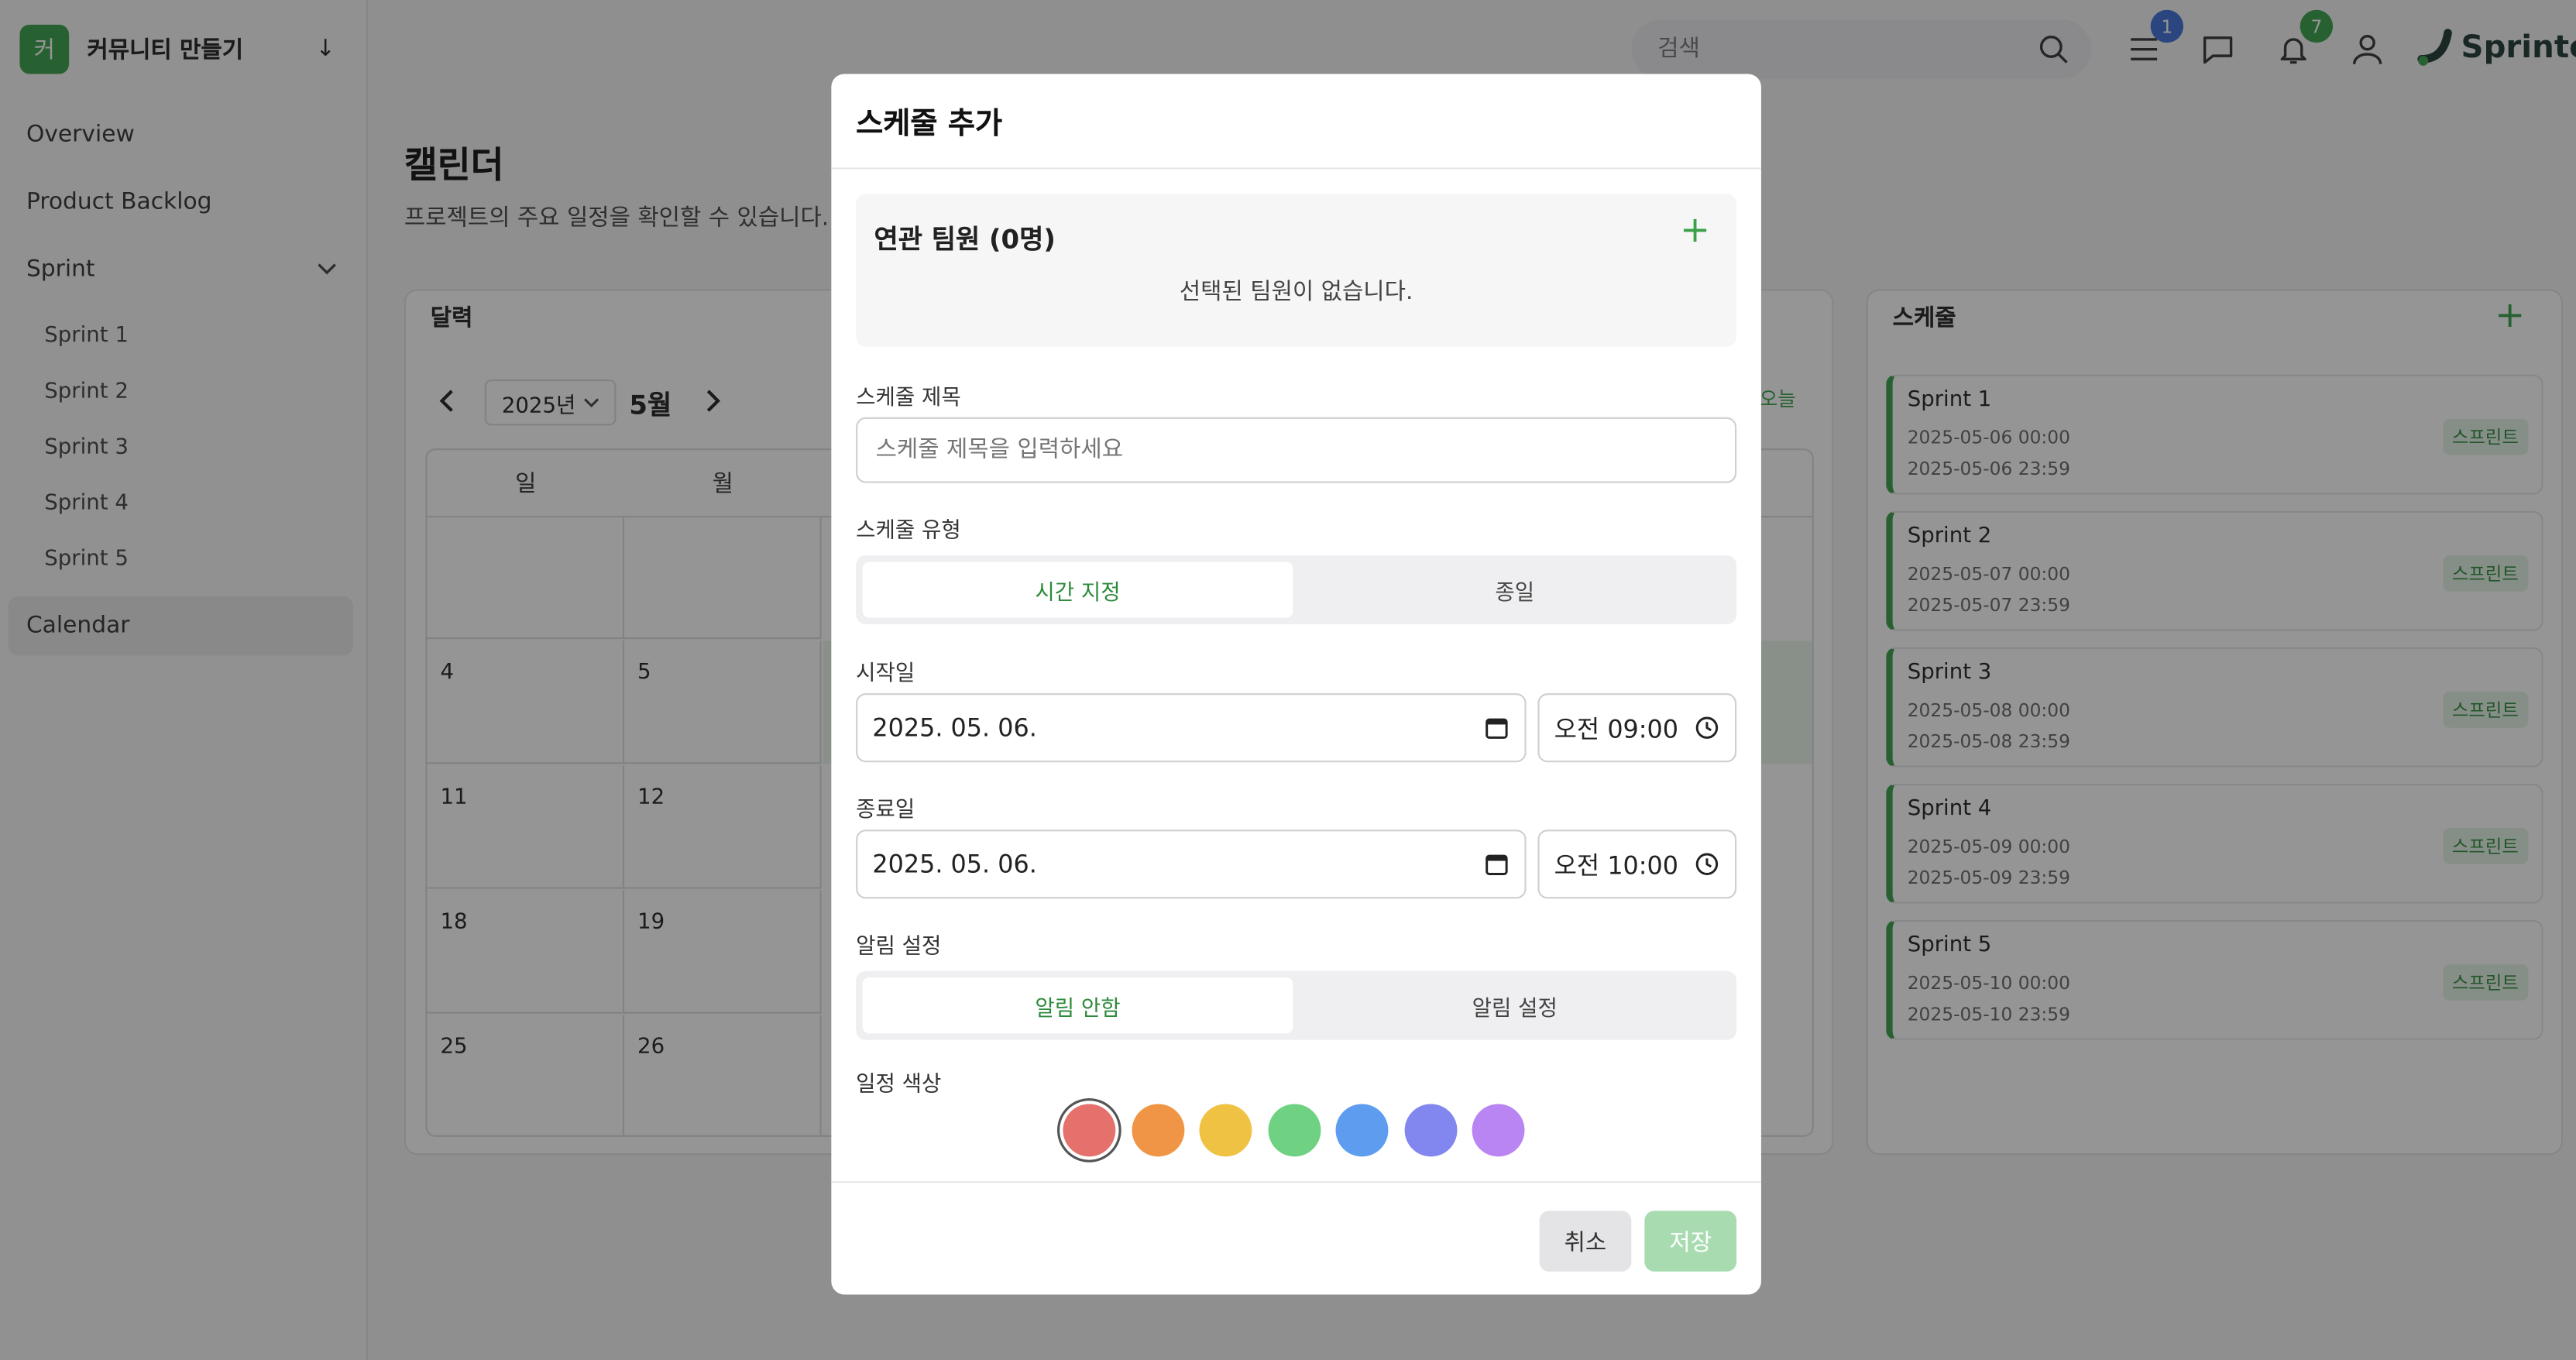 This screenshot has height=1360, width=2576. Describe the element at coordinates (1077, 1006) in the screenshot. I see `alarm-option-none: 알림 안함` at that location.